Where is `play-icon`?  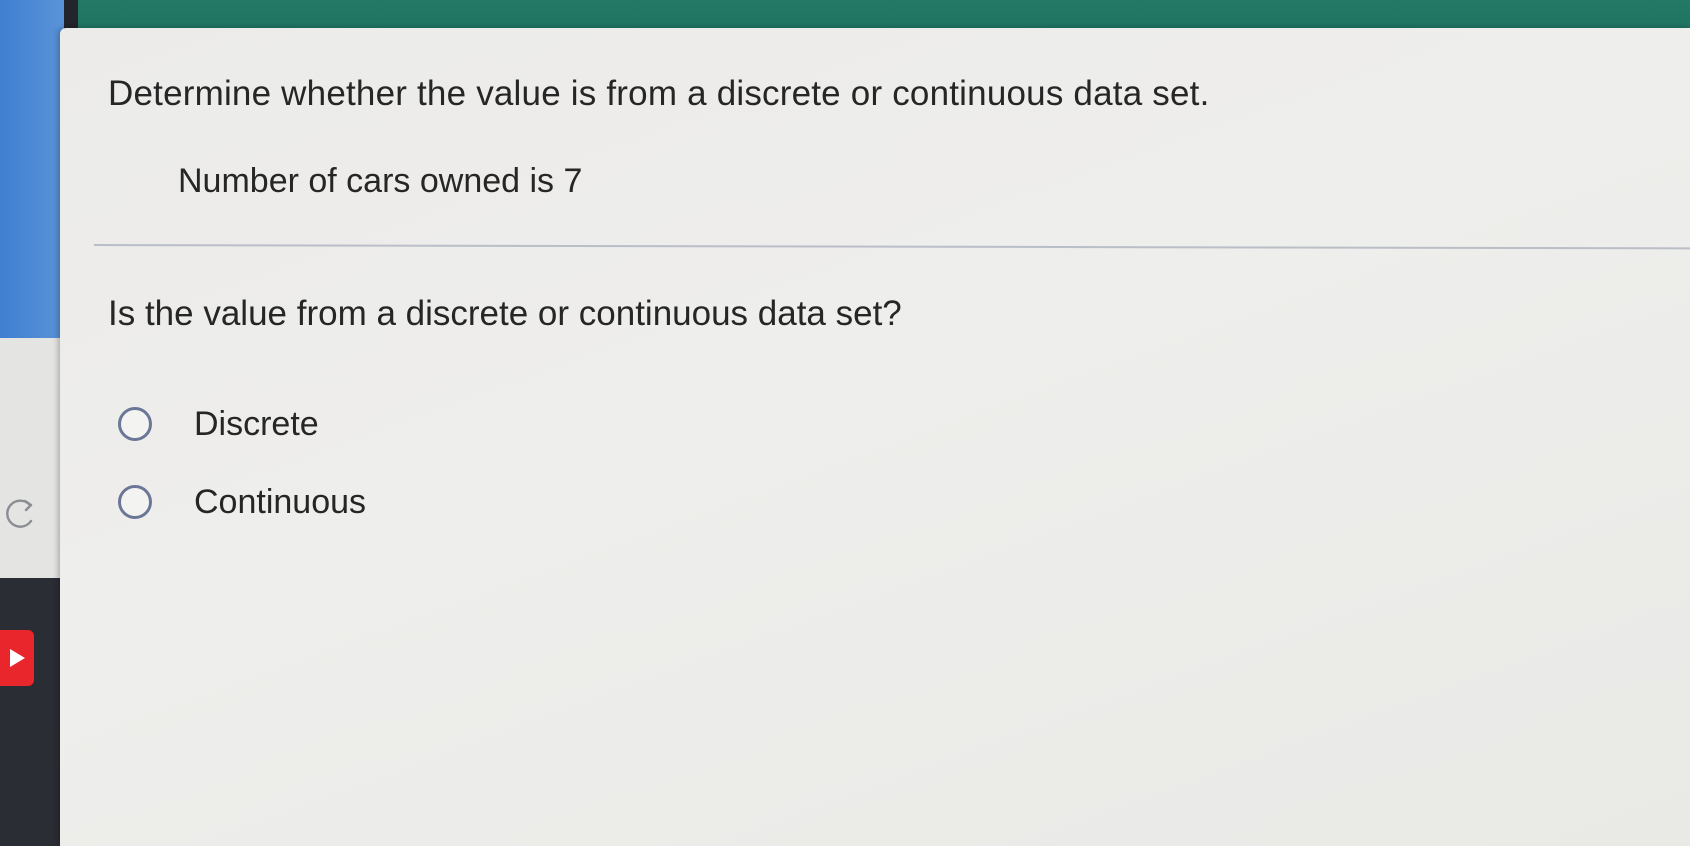
play-icon is located at coordinates (17, 658).